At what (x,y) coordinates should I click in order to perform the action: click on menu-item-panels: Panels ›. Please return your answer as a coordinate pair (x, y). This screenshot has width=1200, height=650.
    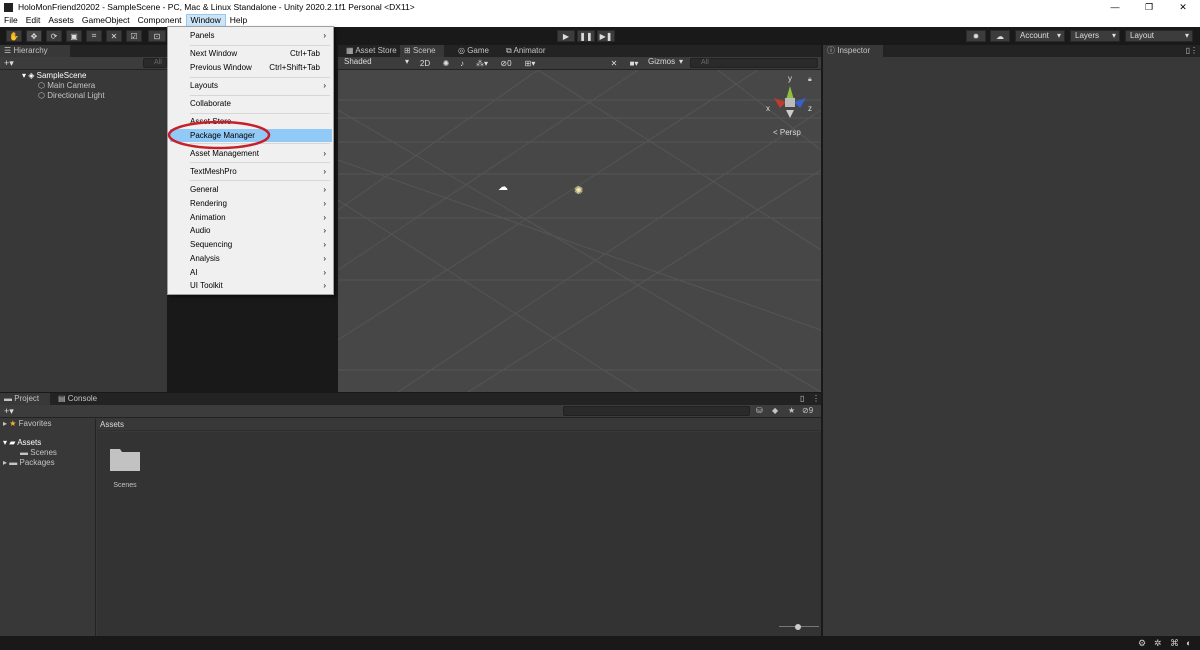
    Looking at the image, I should click on (251, 35).